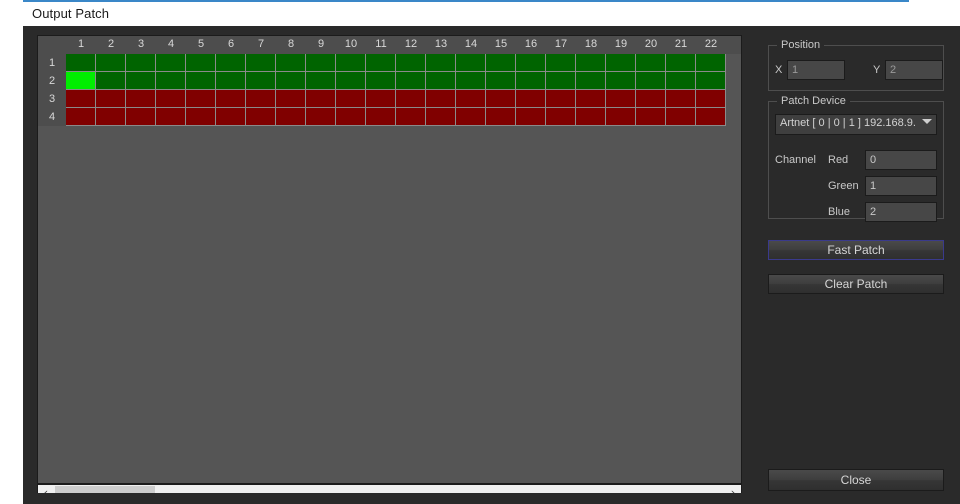 The height and width of the screenshot is (504, 960). I want to click on grid-column-label: 22, so click(711, 44).